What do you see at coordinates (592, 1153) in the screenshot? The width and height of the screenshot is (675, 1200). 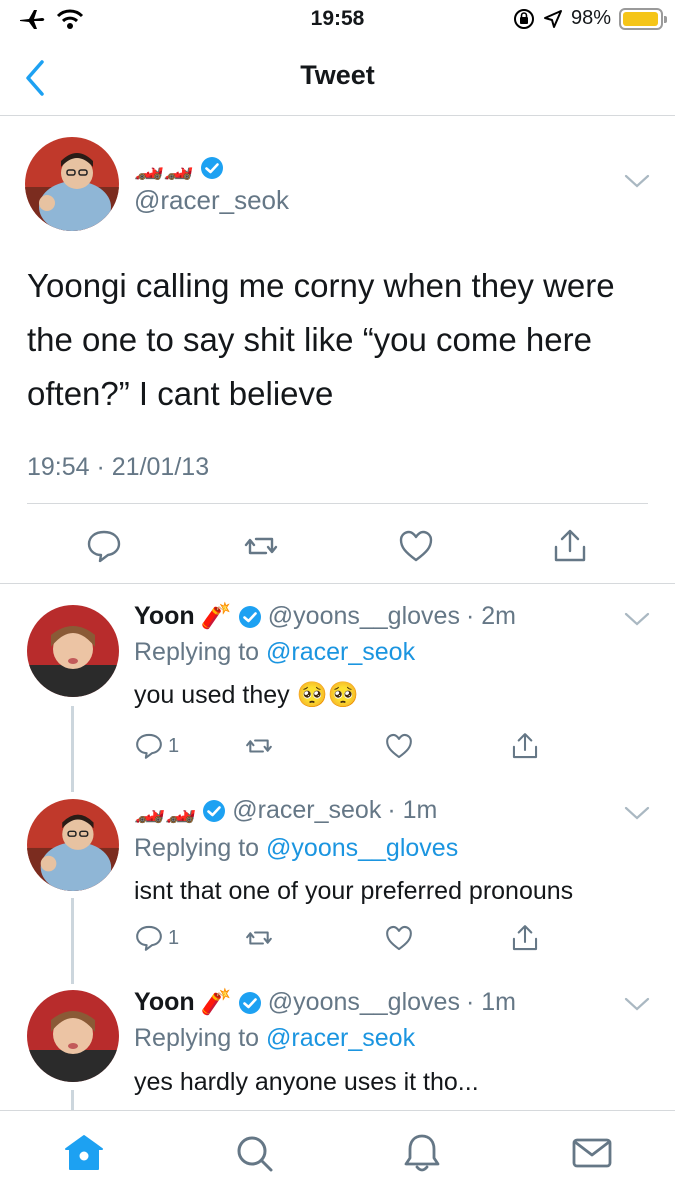 I see `messages-envelope-icon` at bounding box center [592, 1153].